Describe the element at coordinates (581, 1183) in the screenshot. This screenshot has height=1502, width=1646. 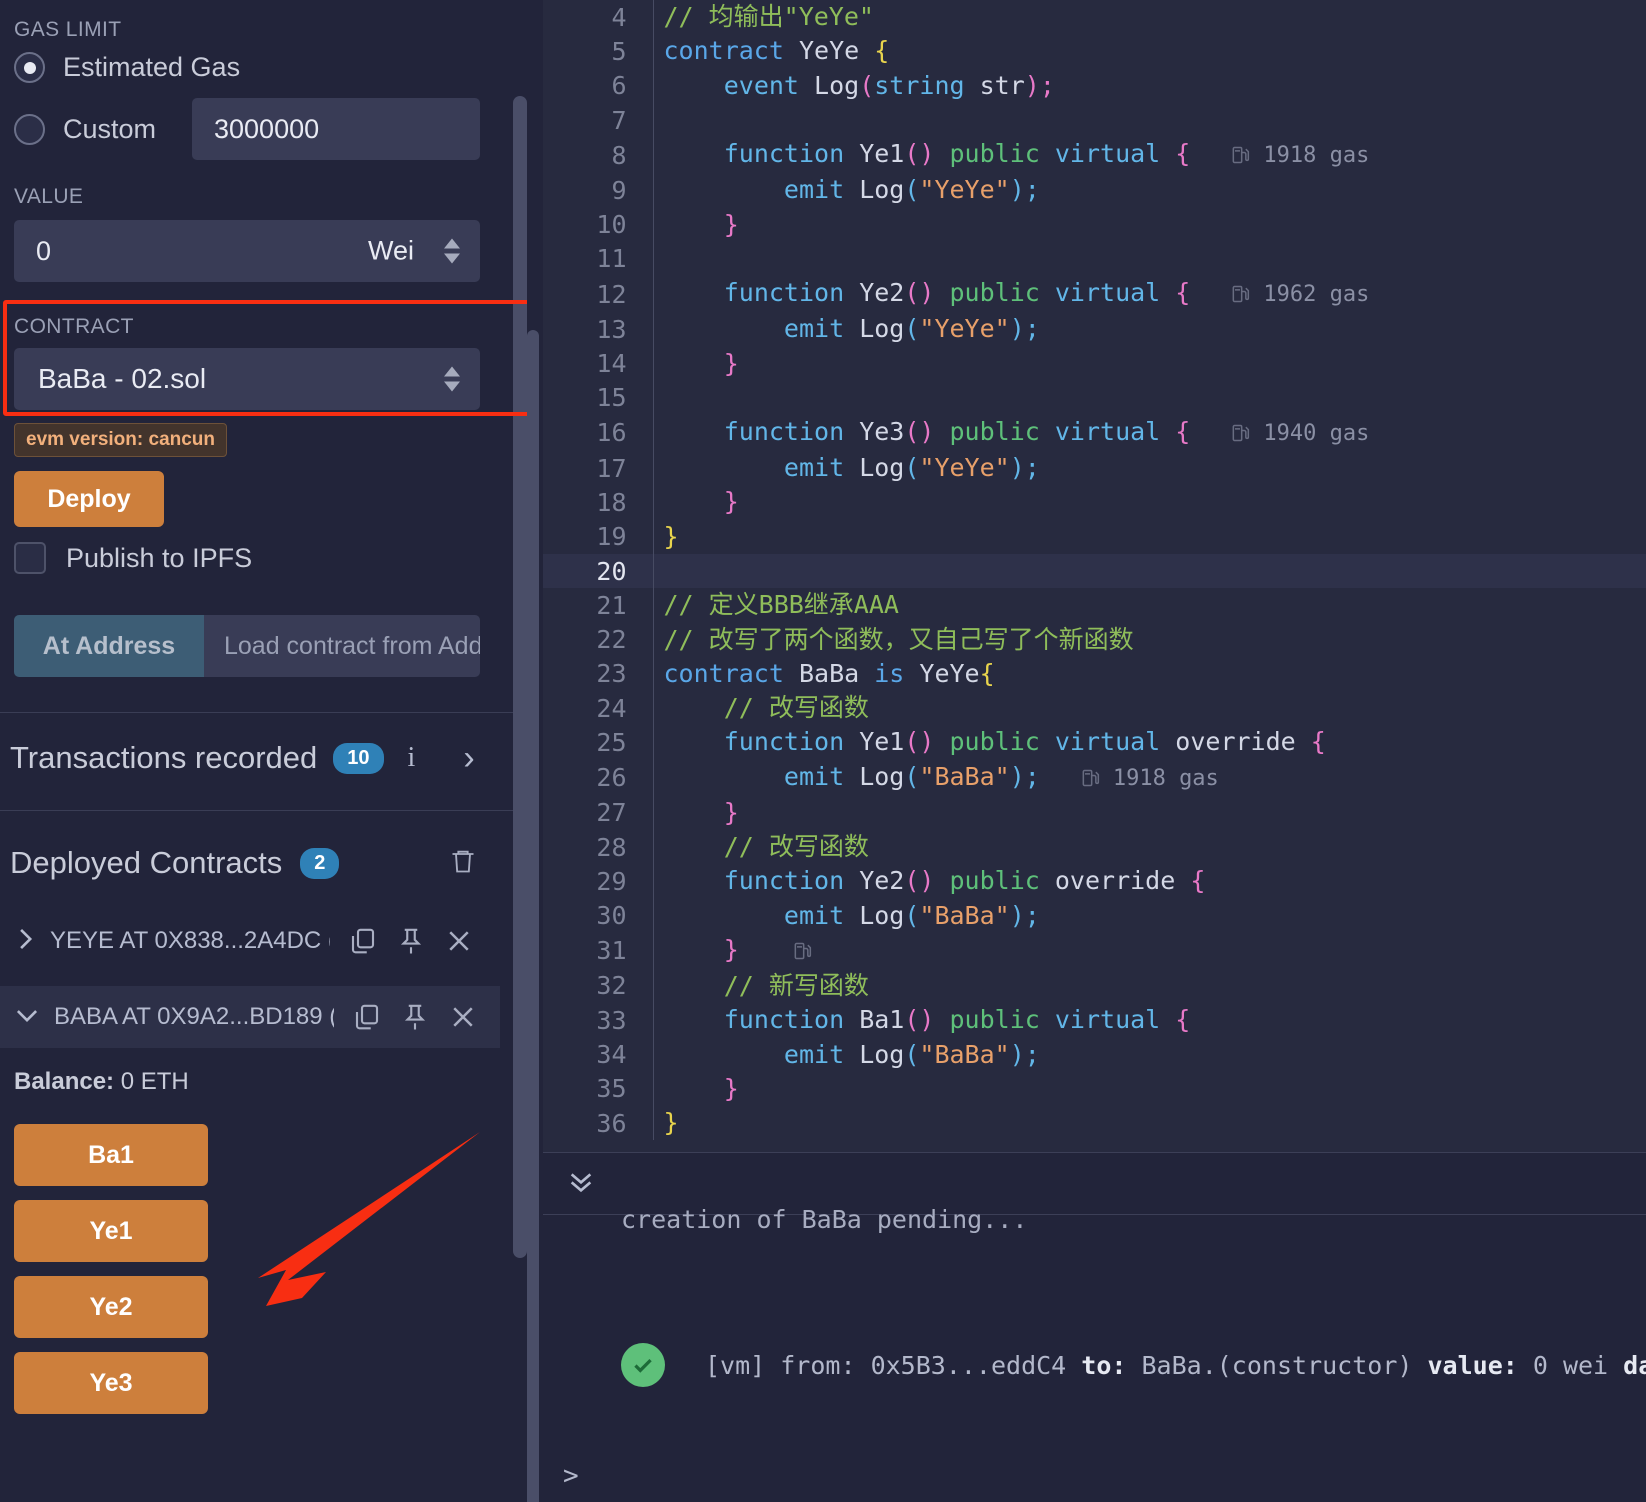
I see `chevrons-down-icon` at that location.